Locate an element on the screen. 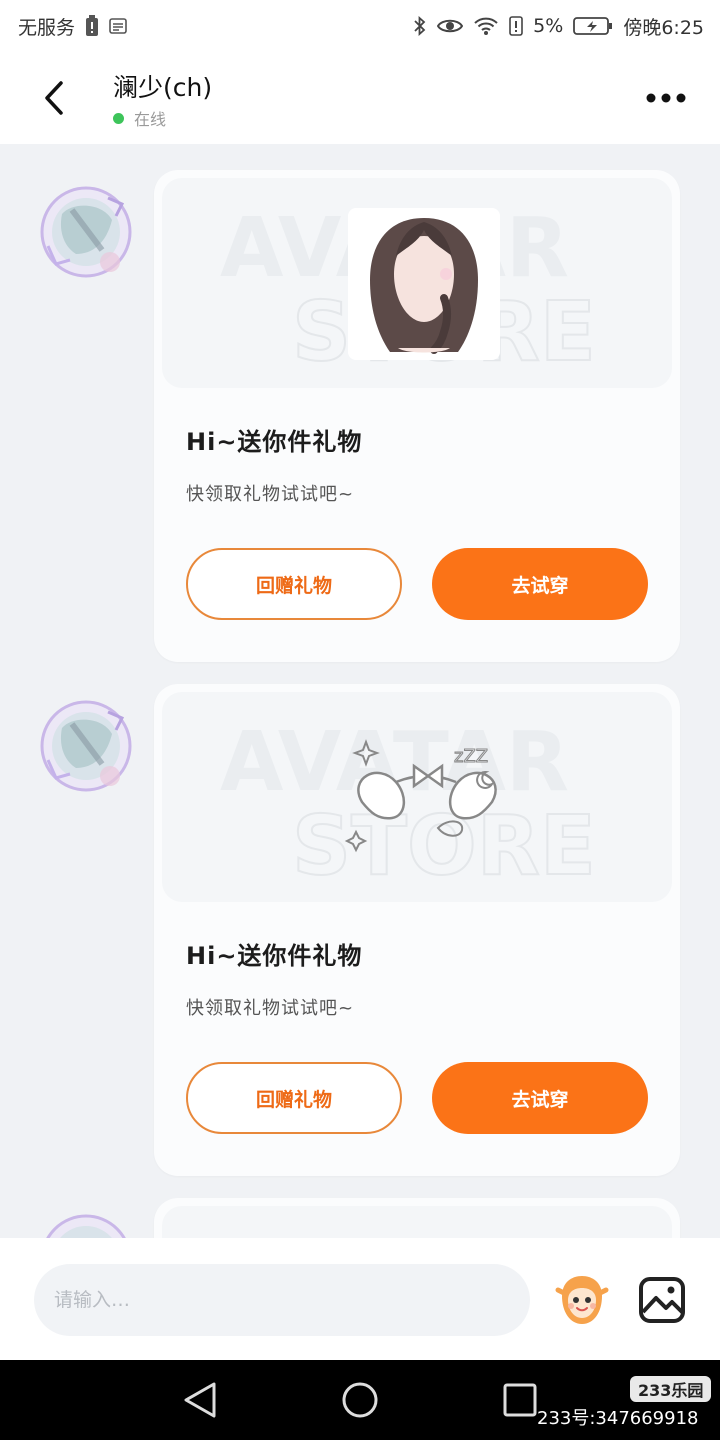 The width and height of the screenshot is (720, 1440). presence-label: 在线 is located at coordinates (150, 119).